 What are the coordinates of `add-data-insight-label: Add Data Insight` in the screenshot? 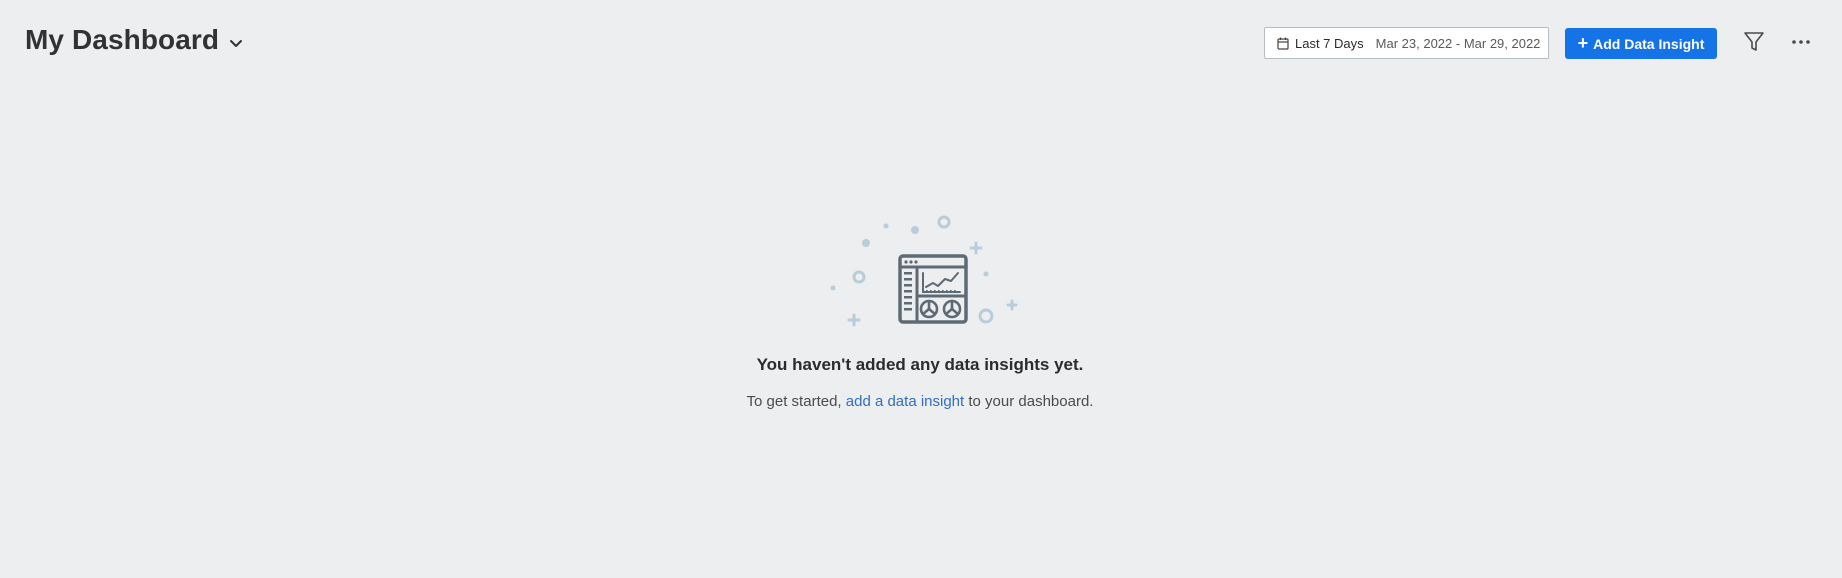 It's located at (1649, 43).